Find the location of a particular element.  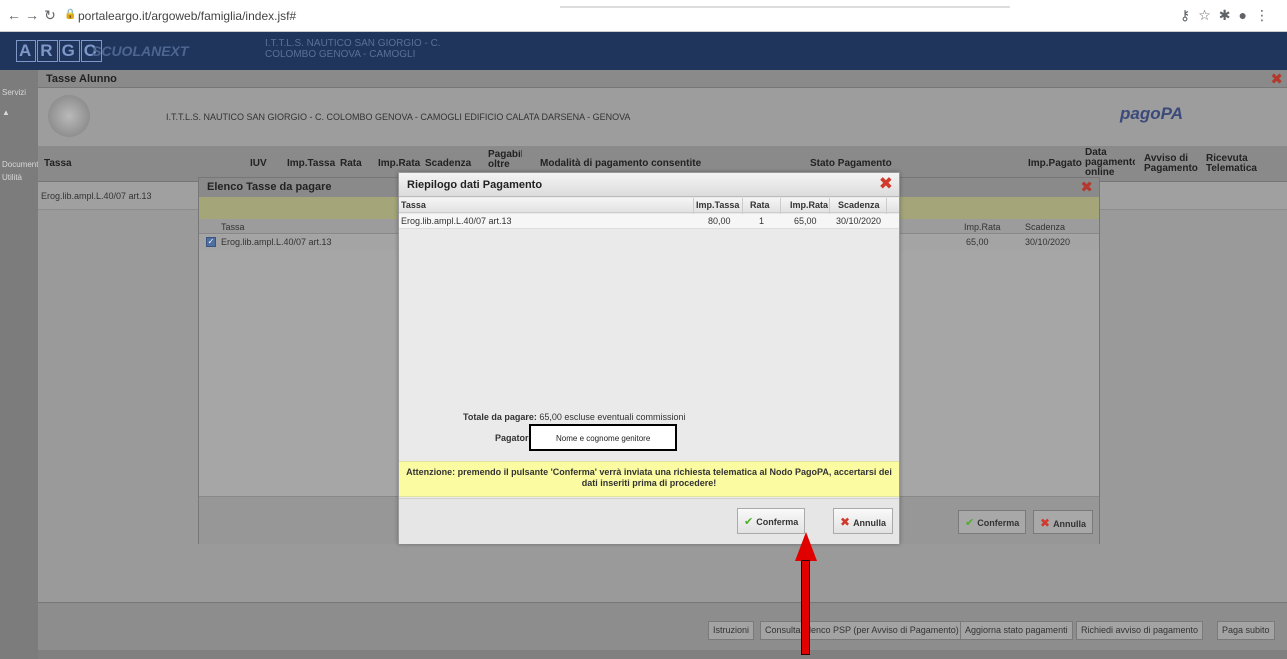

pagatore-field: Nome e cognome genitore is located at coordinates (603, 437).